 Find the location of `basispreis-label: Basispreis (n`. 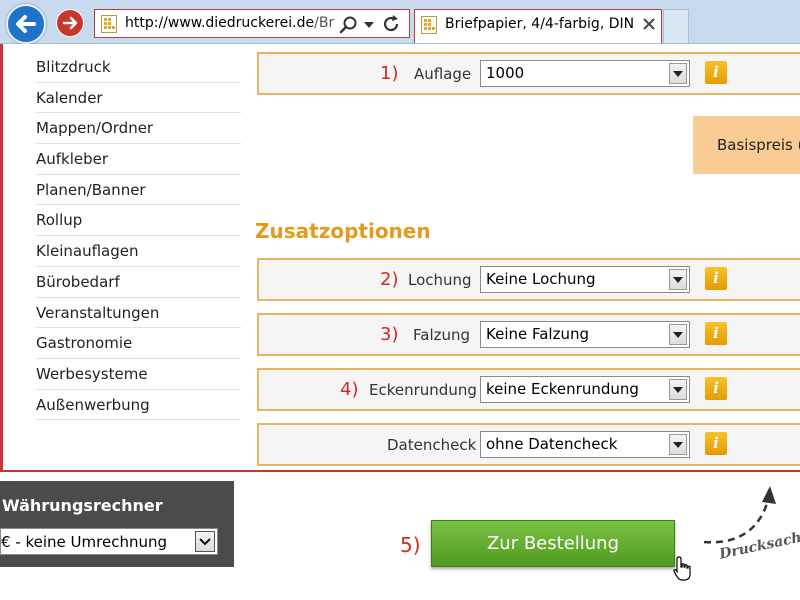

basispreis-label: Basispreis (n is located at coordinates (758, 145).